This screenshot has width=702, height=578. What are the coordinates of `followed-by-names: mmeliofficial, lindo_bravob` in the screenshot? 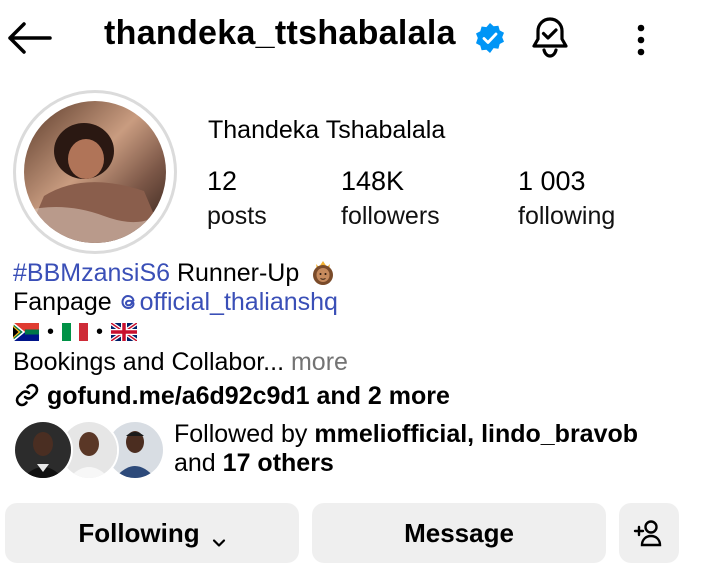 It's located at (476, 434).